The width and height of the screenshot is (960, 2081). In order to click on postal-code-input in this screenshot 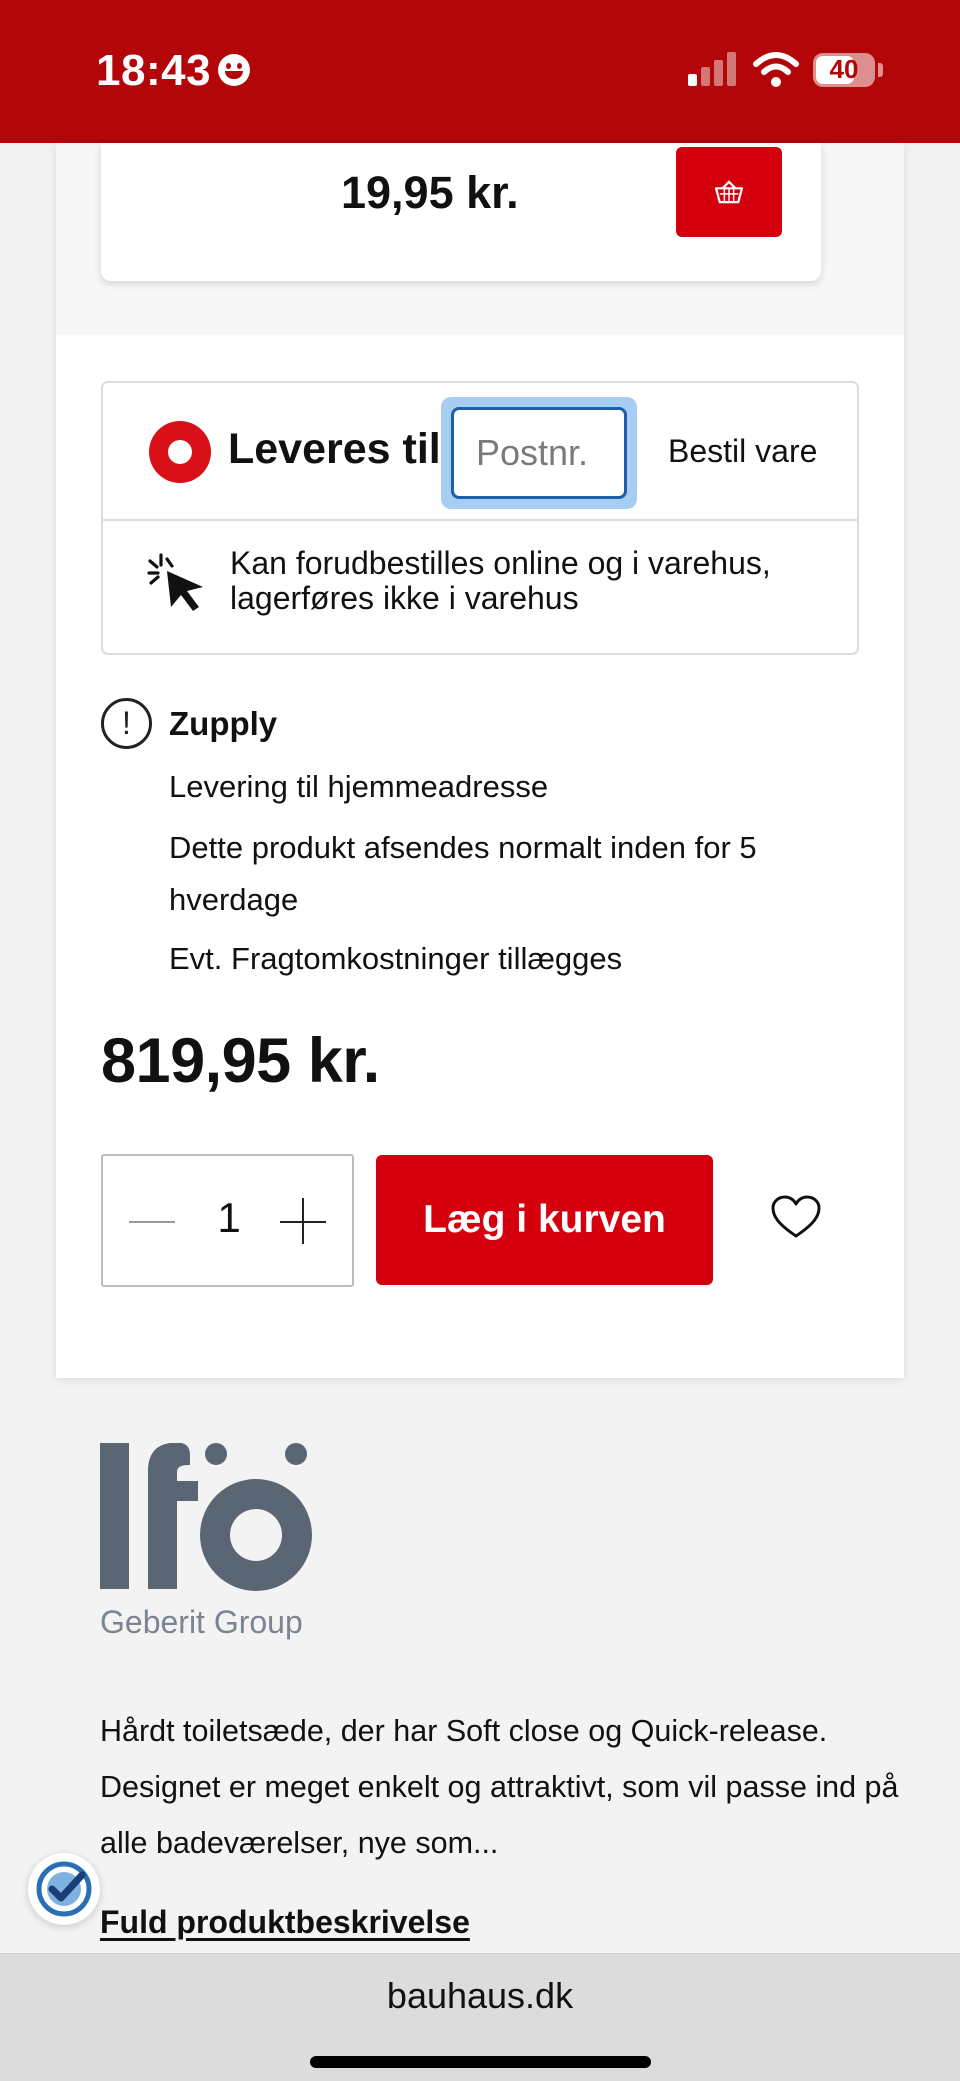, I will do `click(539, 453)`.